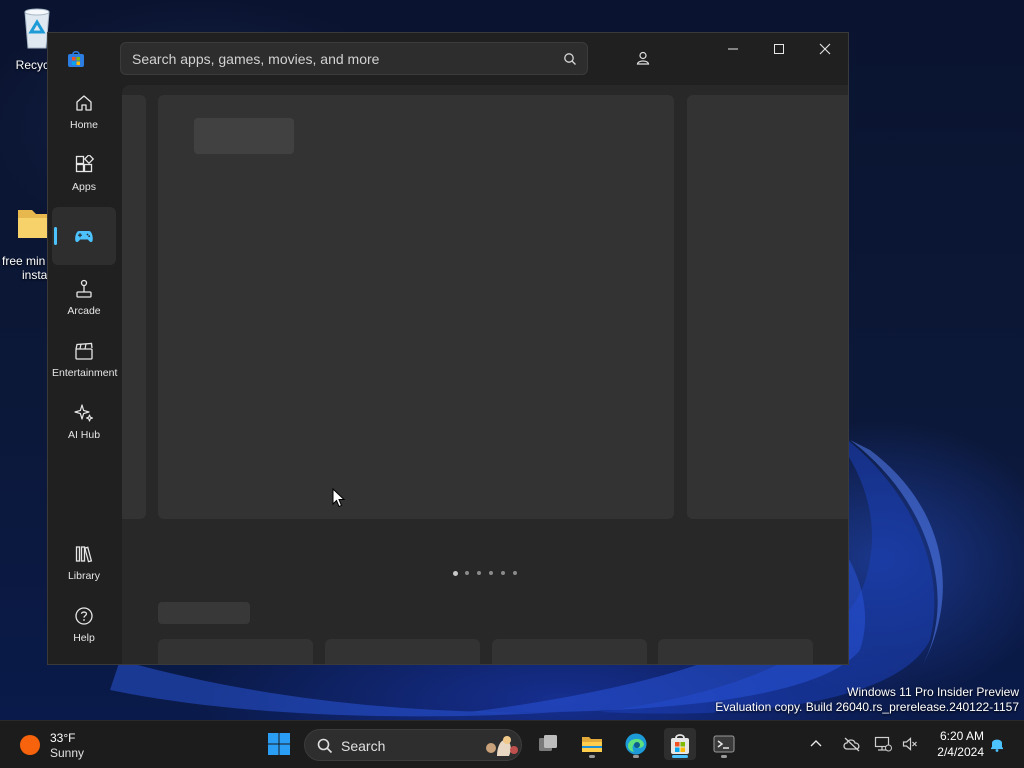  I want to click on taskbar: 33°F Sunny Search 6:20 AM 2/4/2024, so click(512, 744).